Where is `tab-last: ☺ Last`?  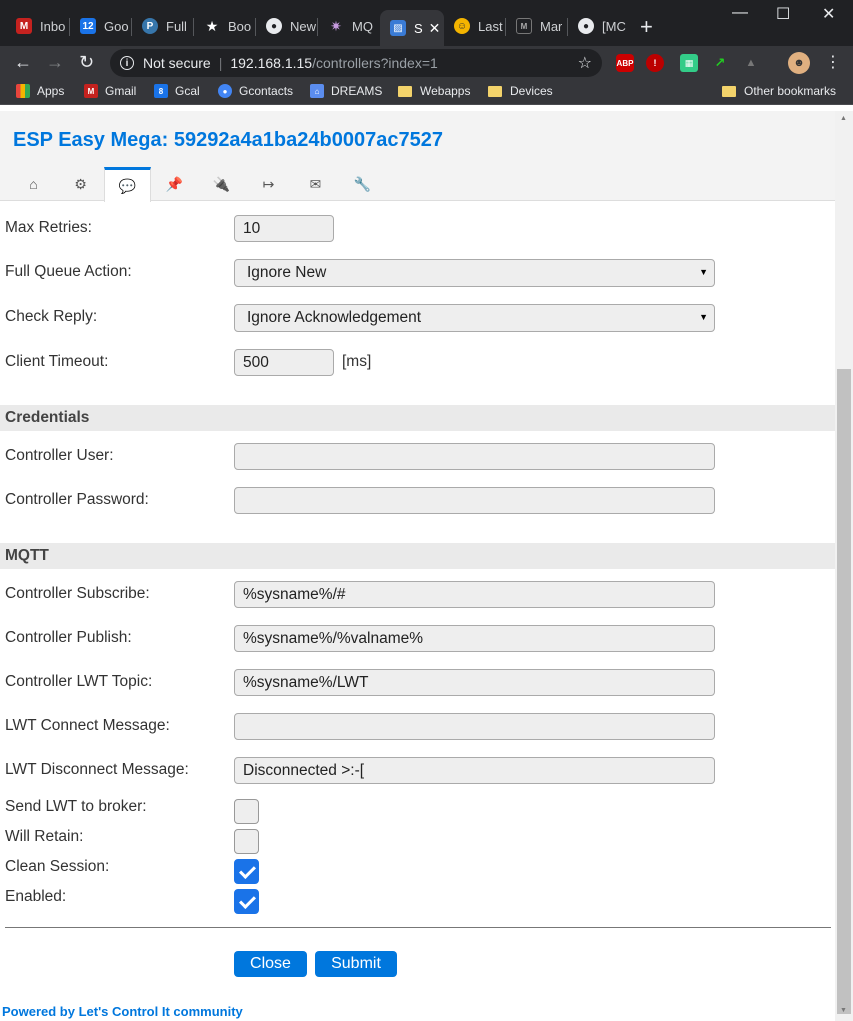
tab-last: ☺ Last is located at coordinates (474, 26).